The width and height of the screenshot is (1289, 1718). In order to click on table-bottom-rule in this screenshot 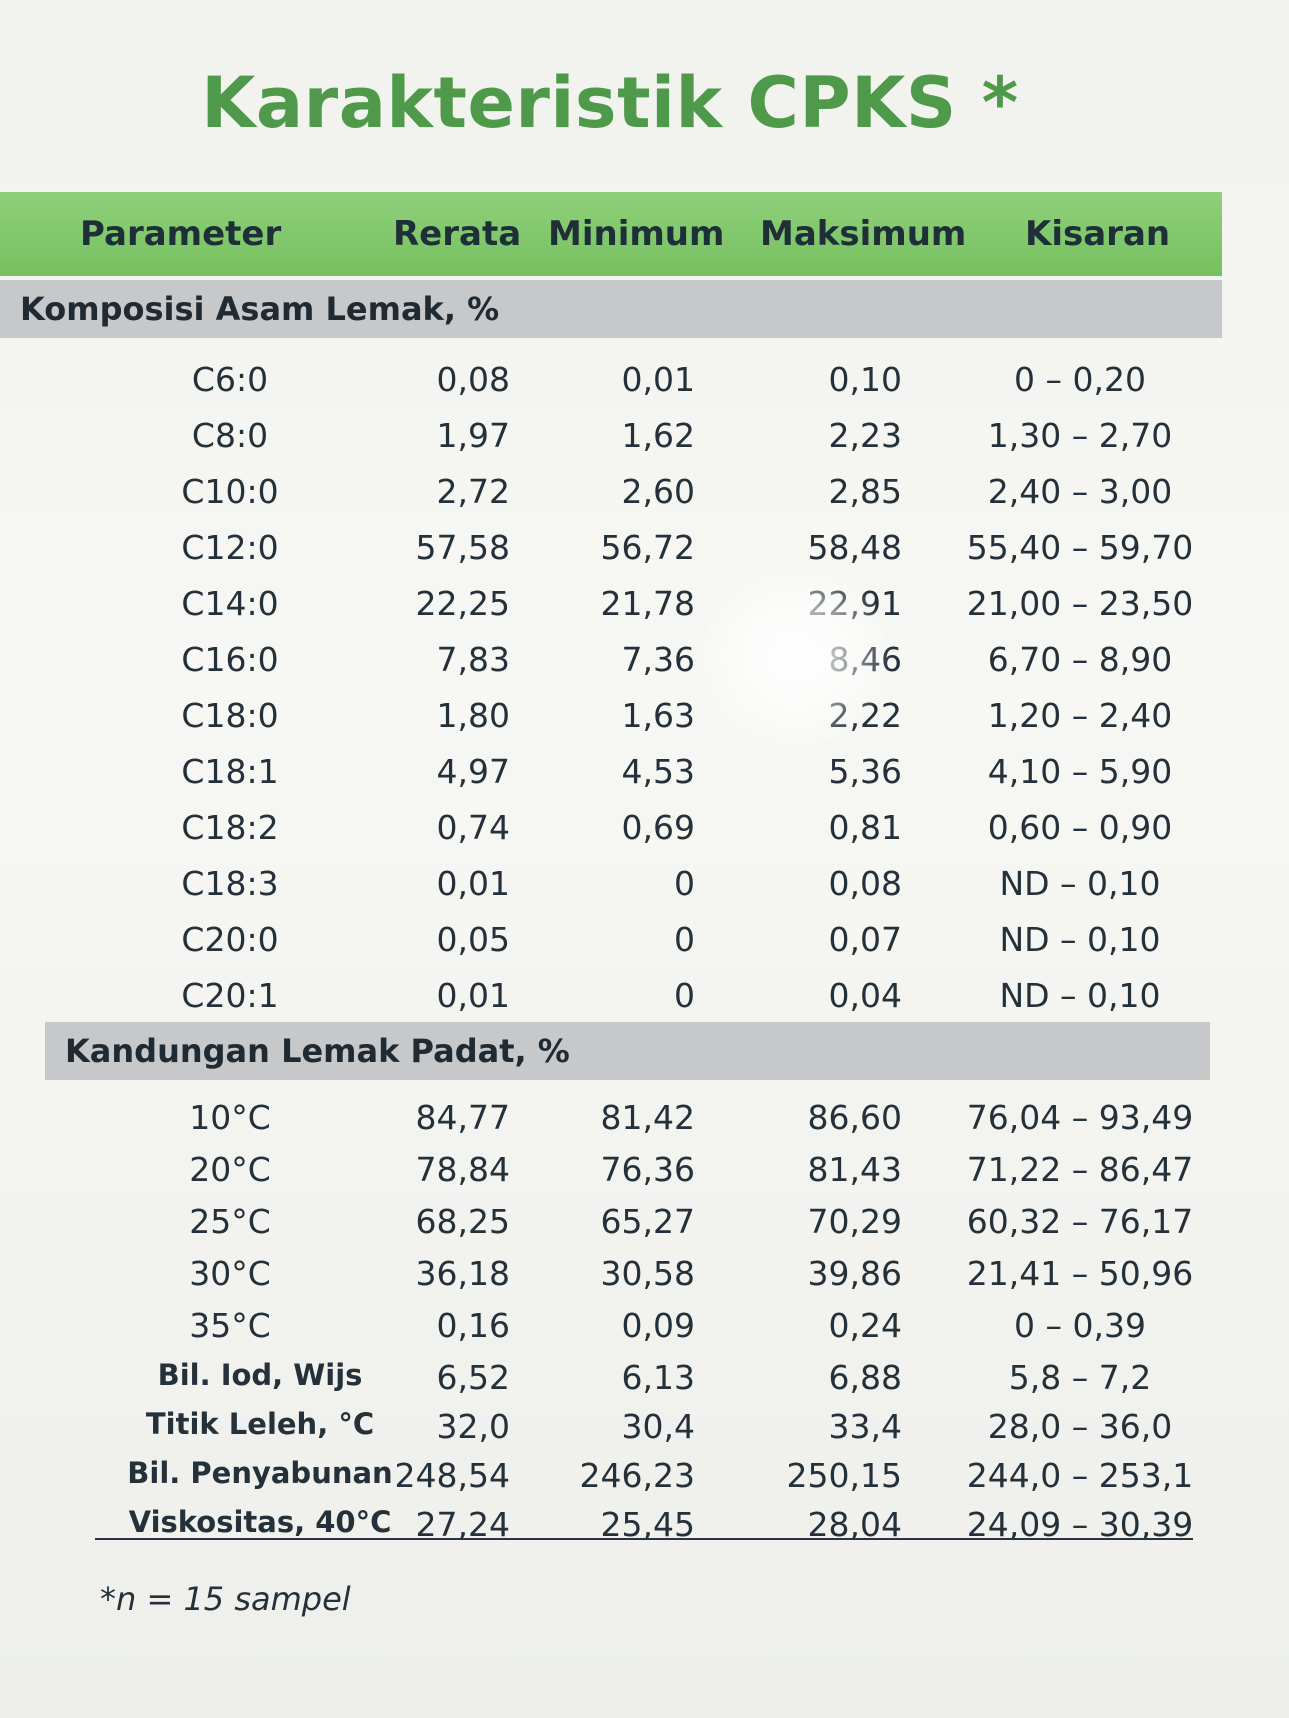, I will do `click(644, 1539)`.